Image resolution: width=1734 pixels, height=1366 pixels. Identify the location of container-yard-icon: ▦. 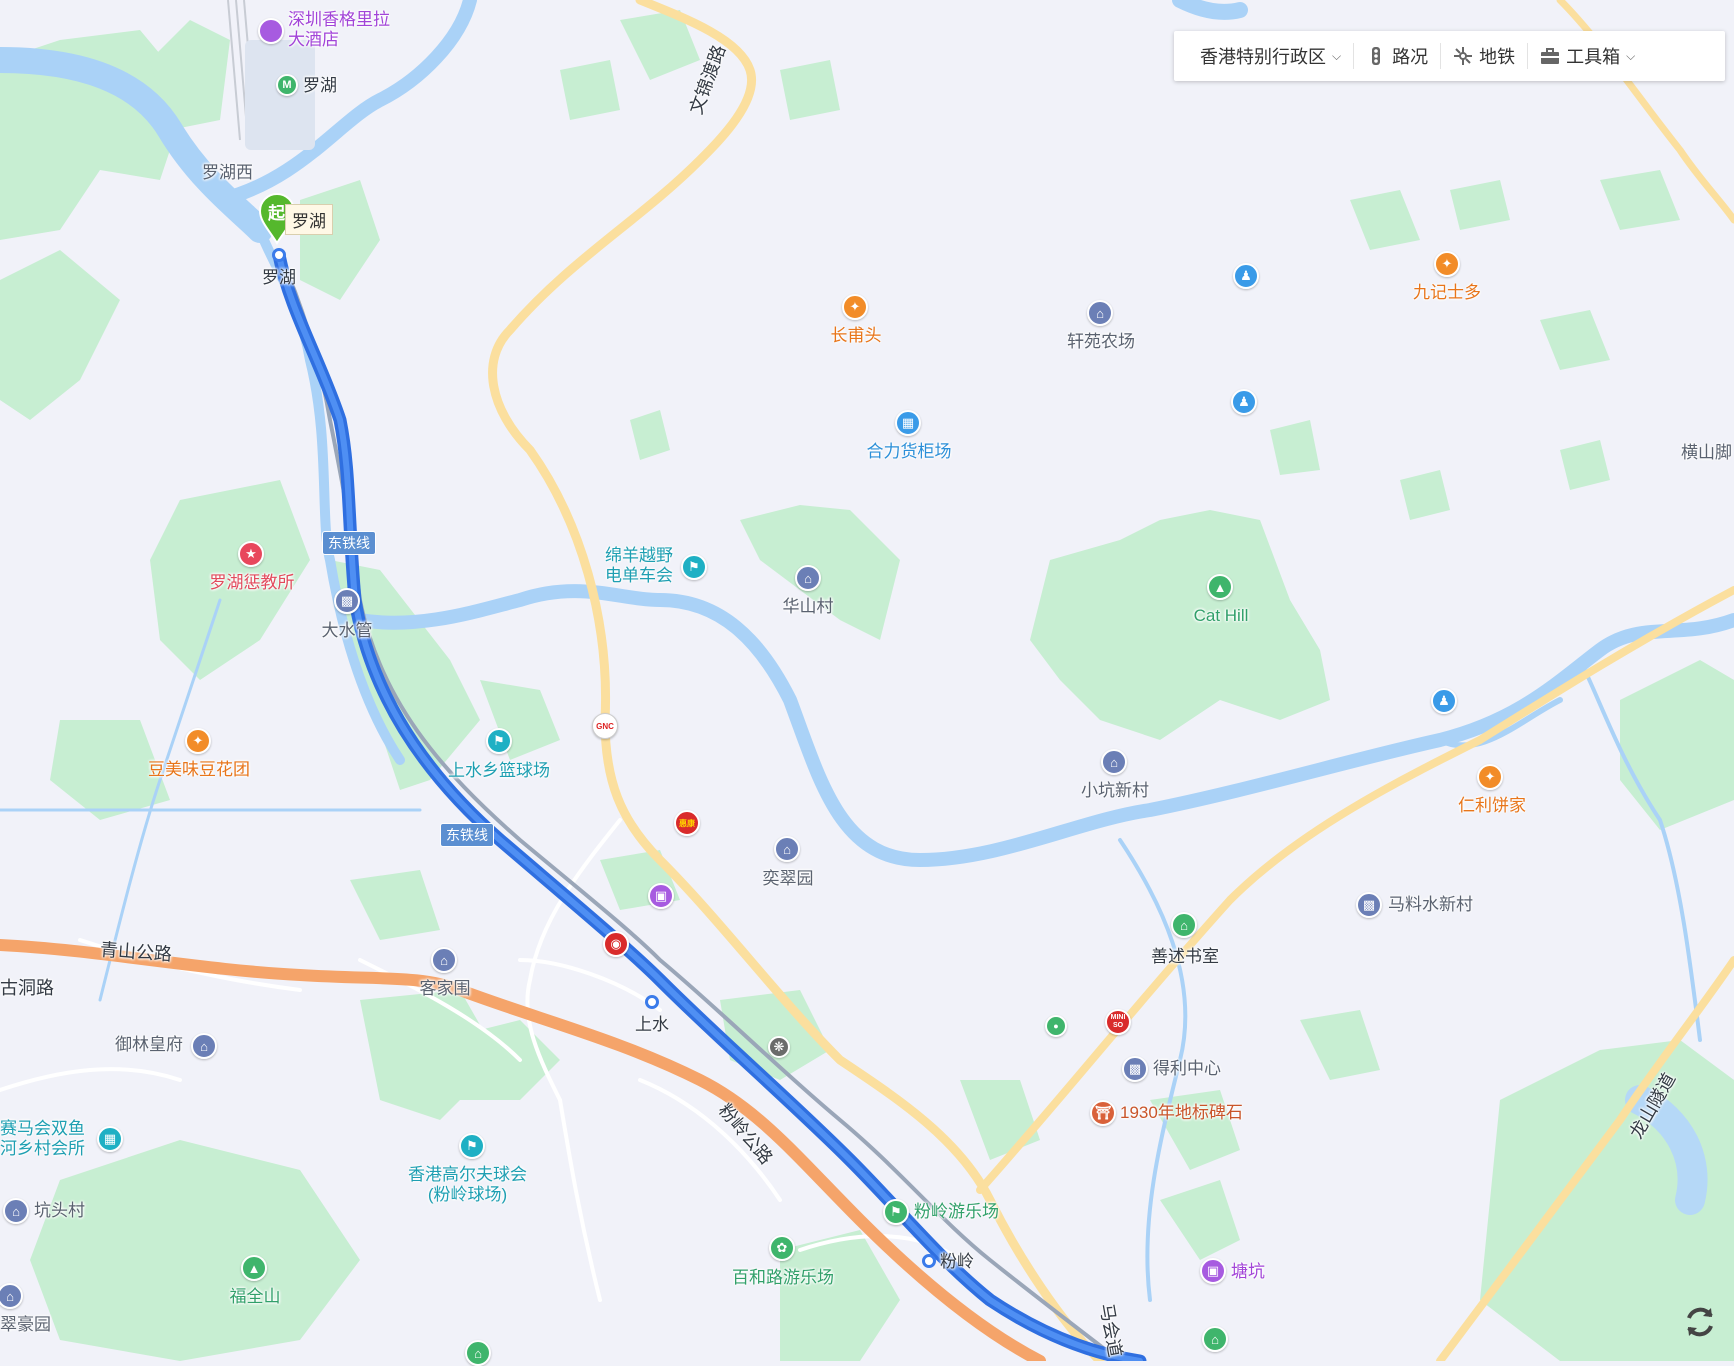
(908, 423).